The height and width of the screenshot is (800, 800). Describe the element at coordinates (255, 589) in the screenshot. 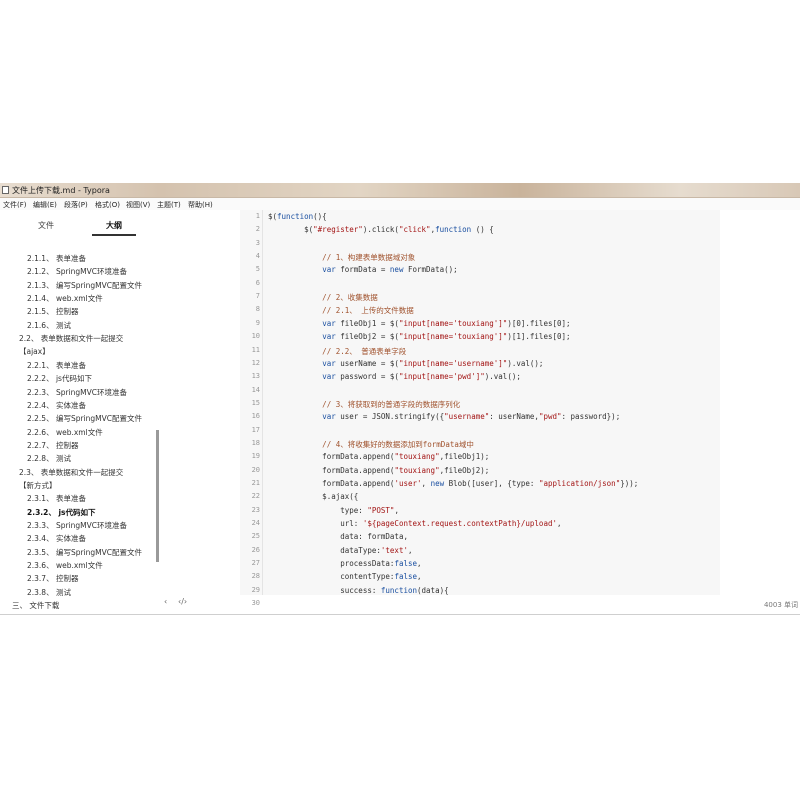

I see `line-number: 29` at that location.